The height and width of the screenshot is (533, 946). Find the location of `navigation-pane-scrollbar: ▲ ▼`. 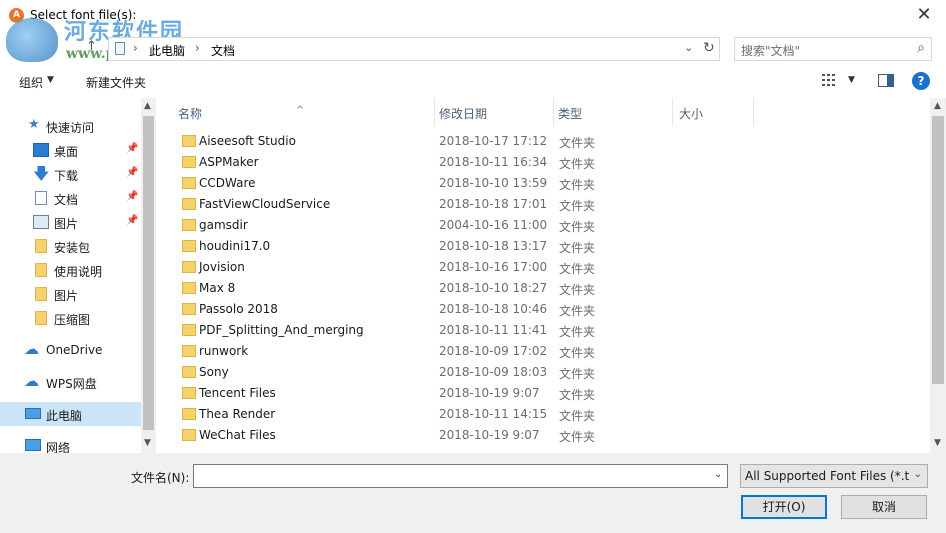

navigation-pane-scrollbar: ▲ ▼ is located at coordinates (148, 275).